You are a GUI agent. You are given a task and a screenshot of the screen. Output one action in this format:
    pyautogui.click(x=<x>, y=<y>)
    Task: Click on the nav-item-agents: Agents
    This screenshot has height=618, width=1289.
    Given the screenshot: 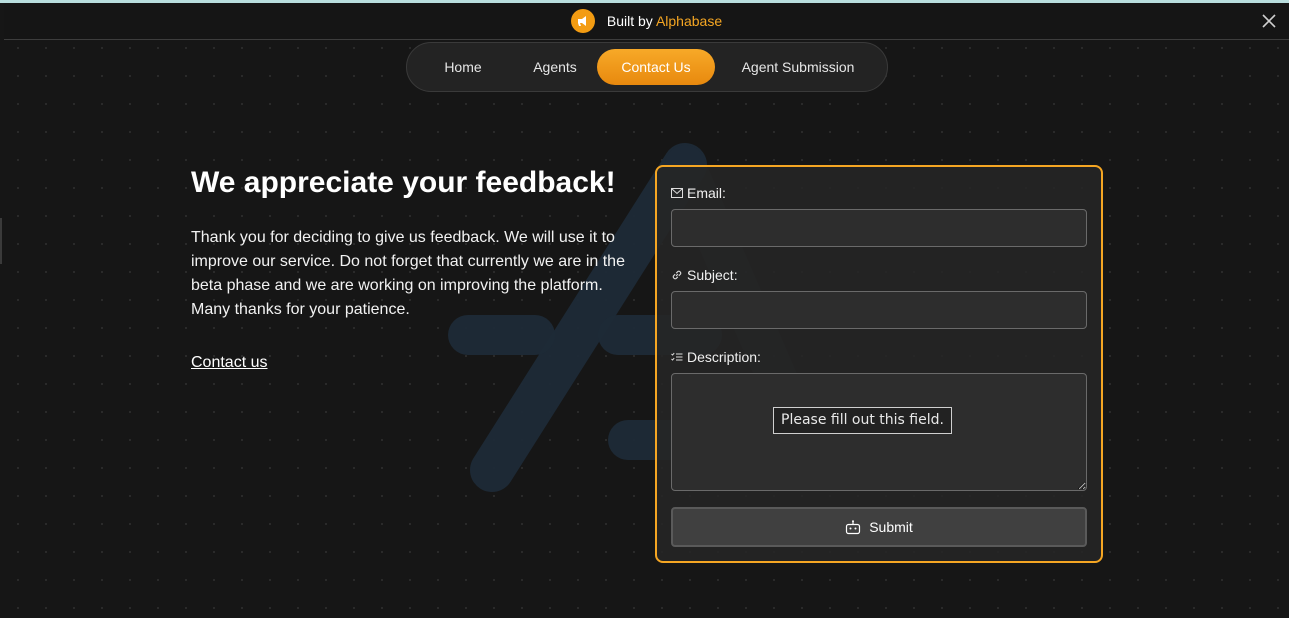 What is the action you would take?
    pyautogui.click(x=555, y=67)
    